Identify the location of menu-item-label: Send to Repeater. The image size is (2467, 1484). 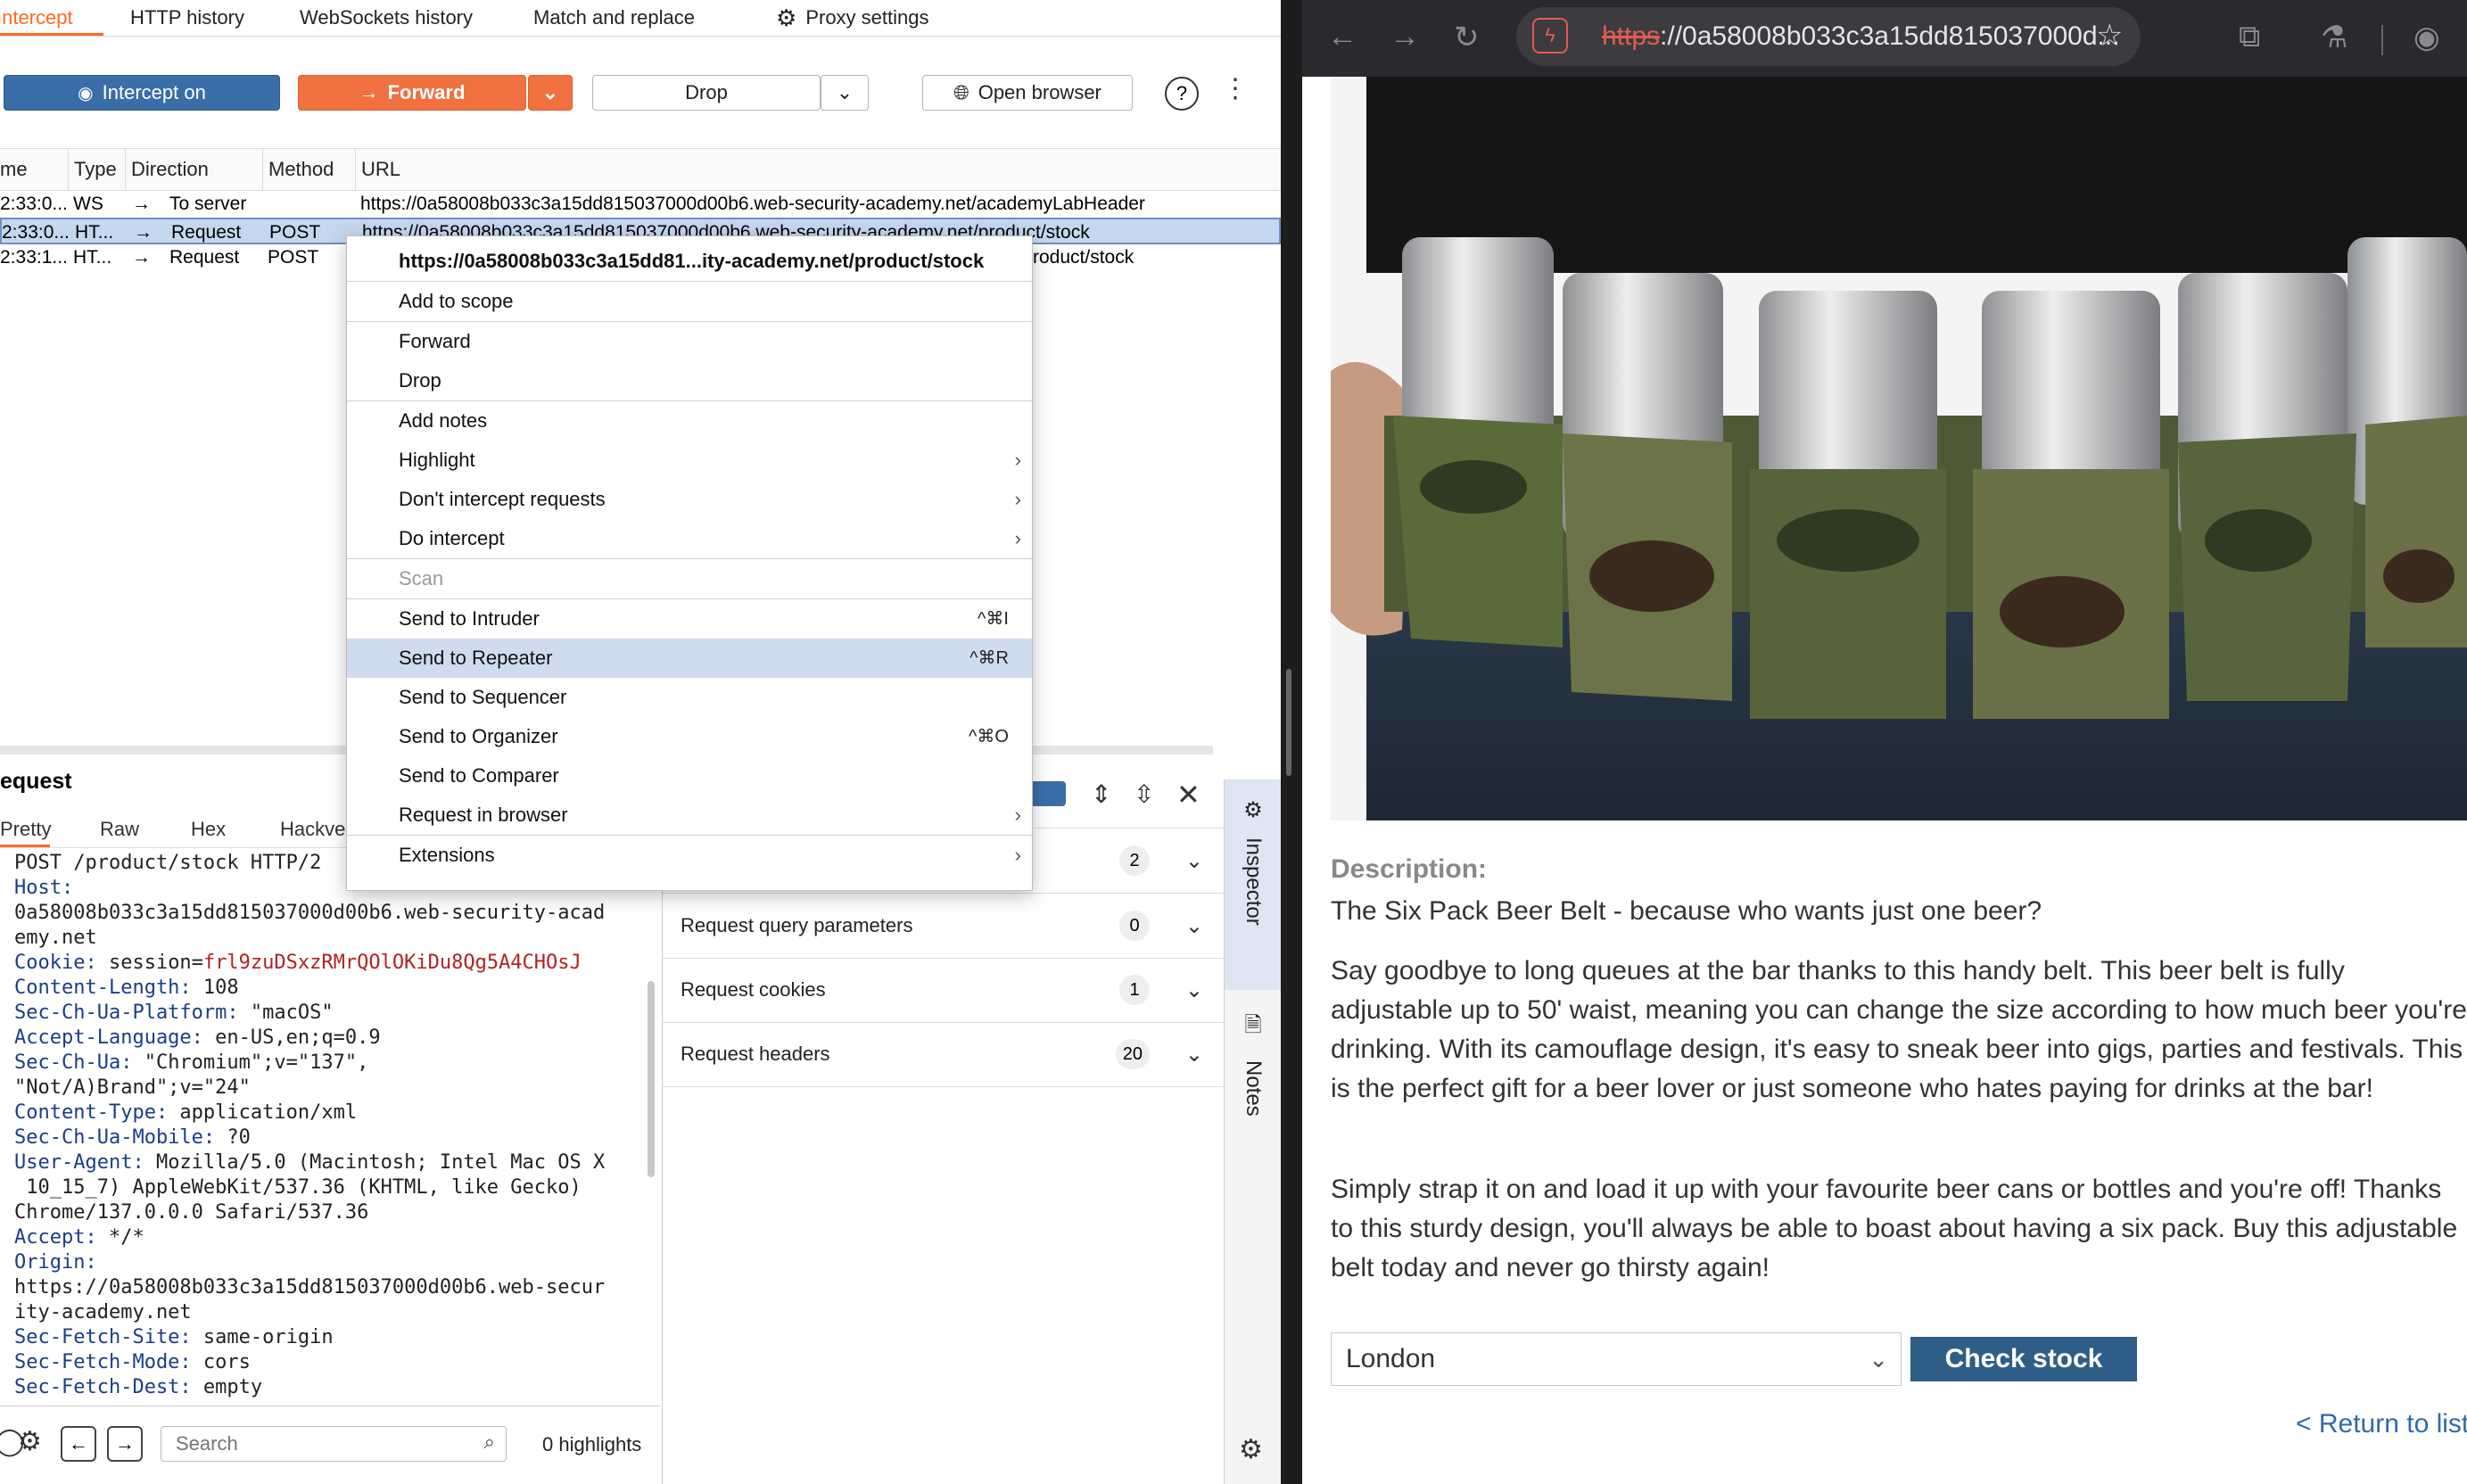
(476, 658).